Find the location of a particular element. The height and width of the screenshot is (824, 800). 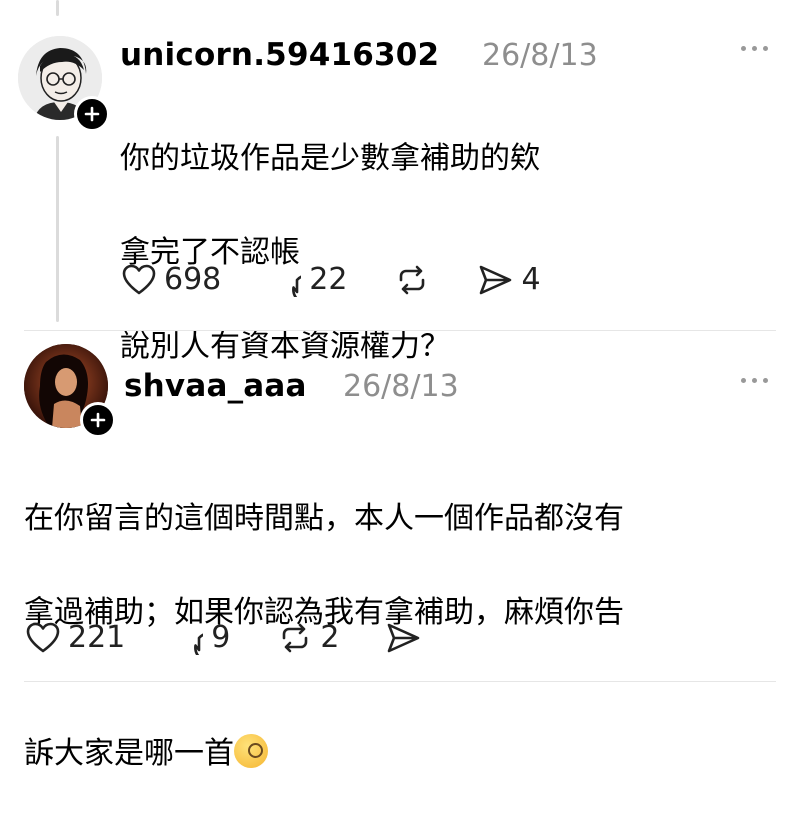

thread-line-top is located at coordinates (57, 8).